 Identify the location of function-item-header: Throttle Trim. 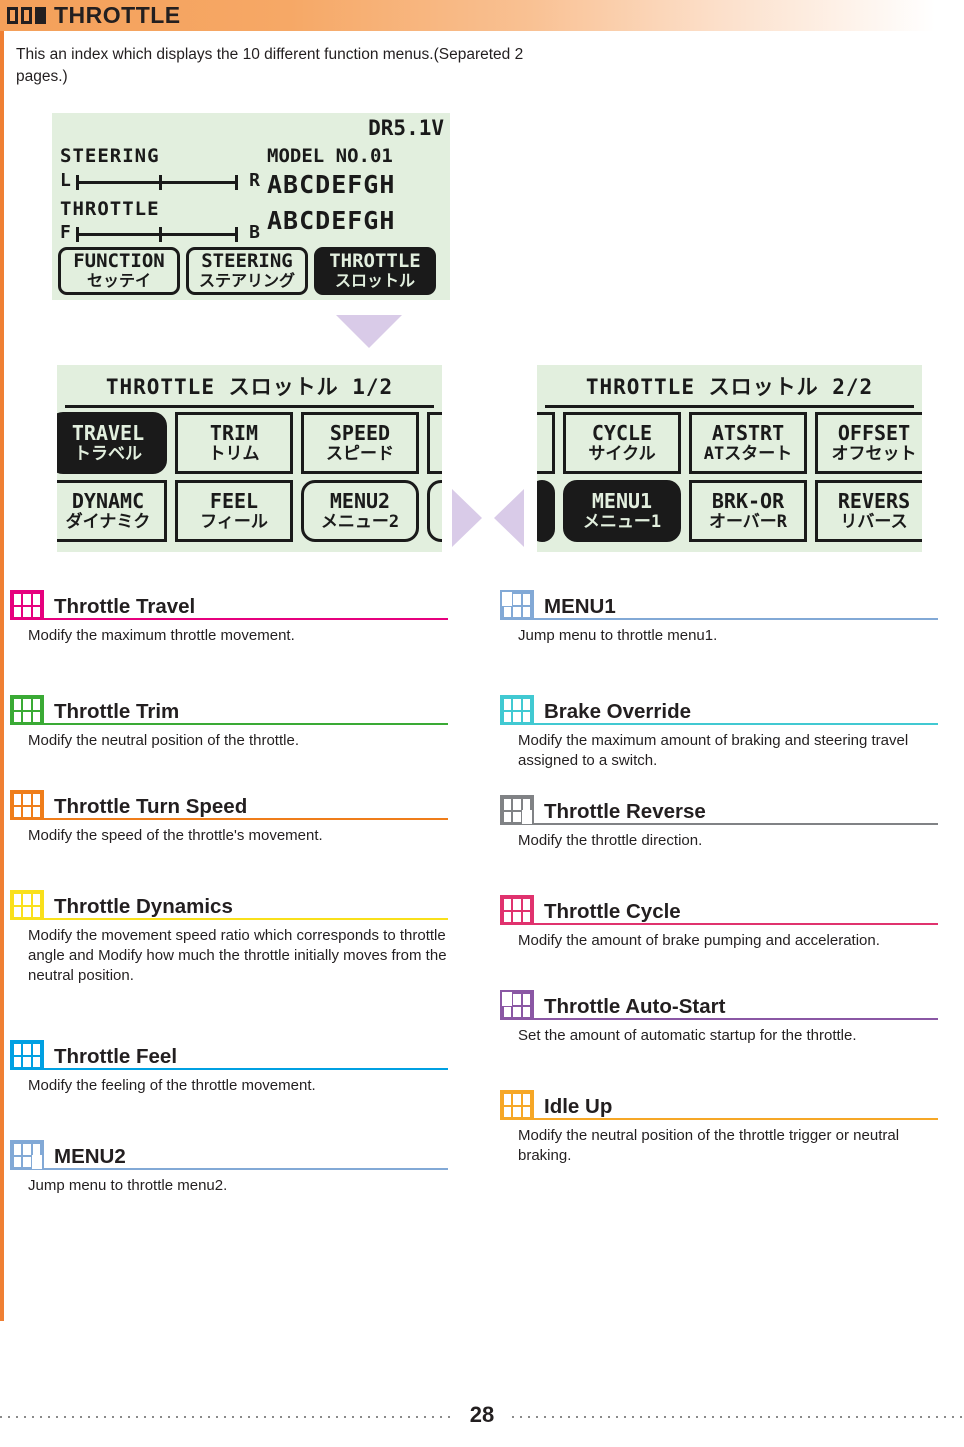
(229, 710).